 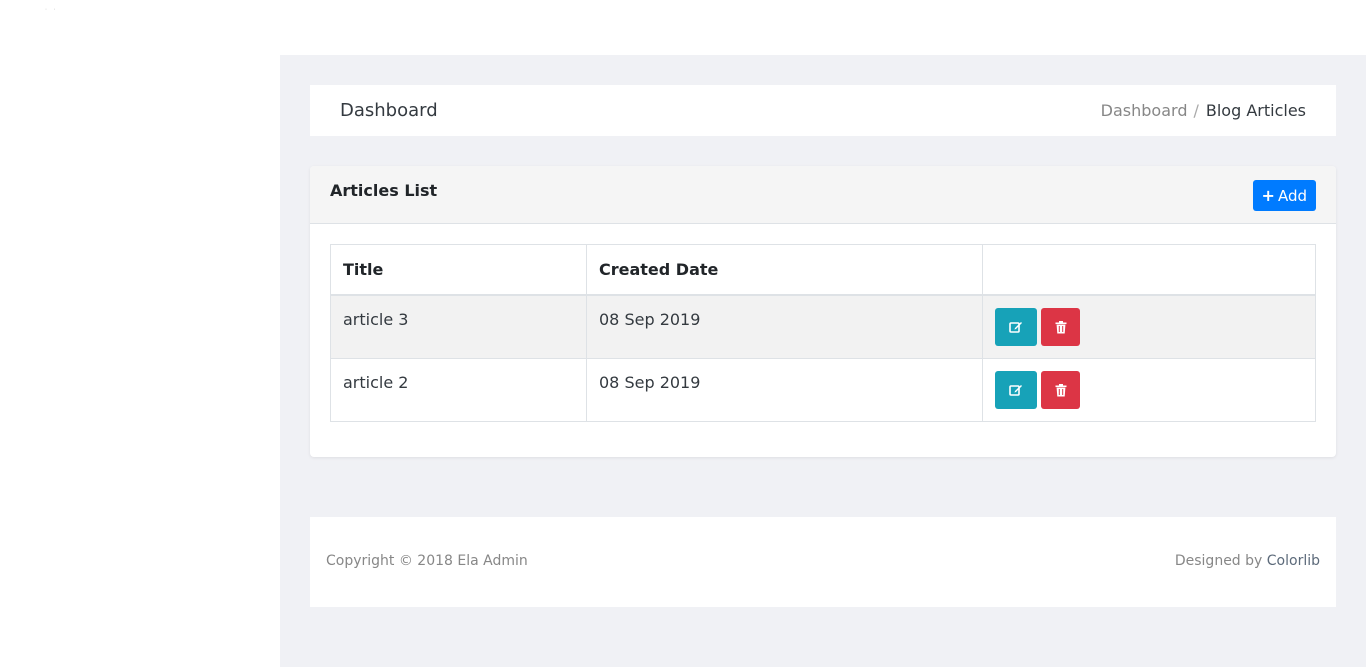 I want to click on breadcrumb: Dashboard / Blog Articles, so click(x=1203, y=110).